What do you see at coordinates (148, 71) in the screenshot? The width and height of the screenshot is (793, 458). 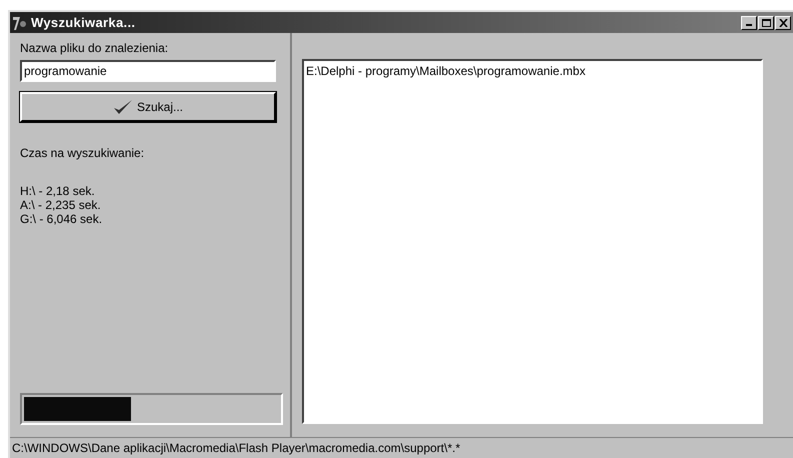 I see `filename-field: programowanie` at bounding box center [148, 71].